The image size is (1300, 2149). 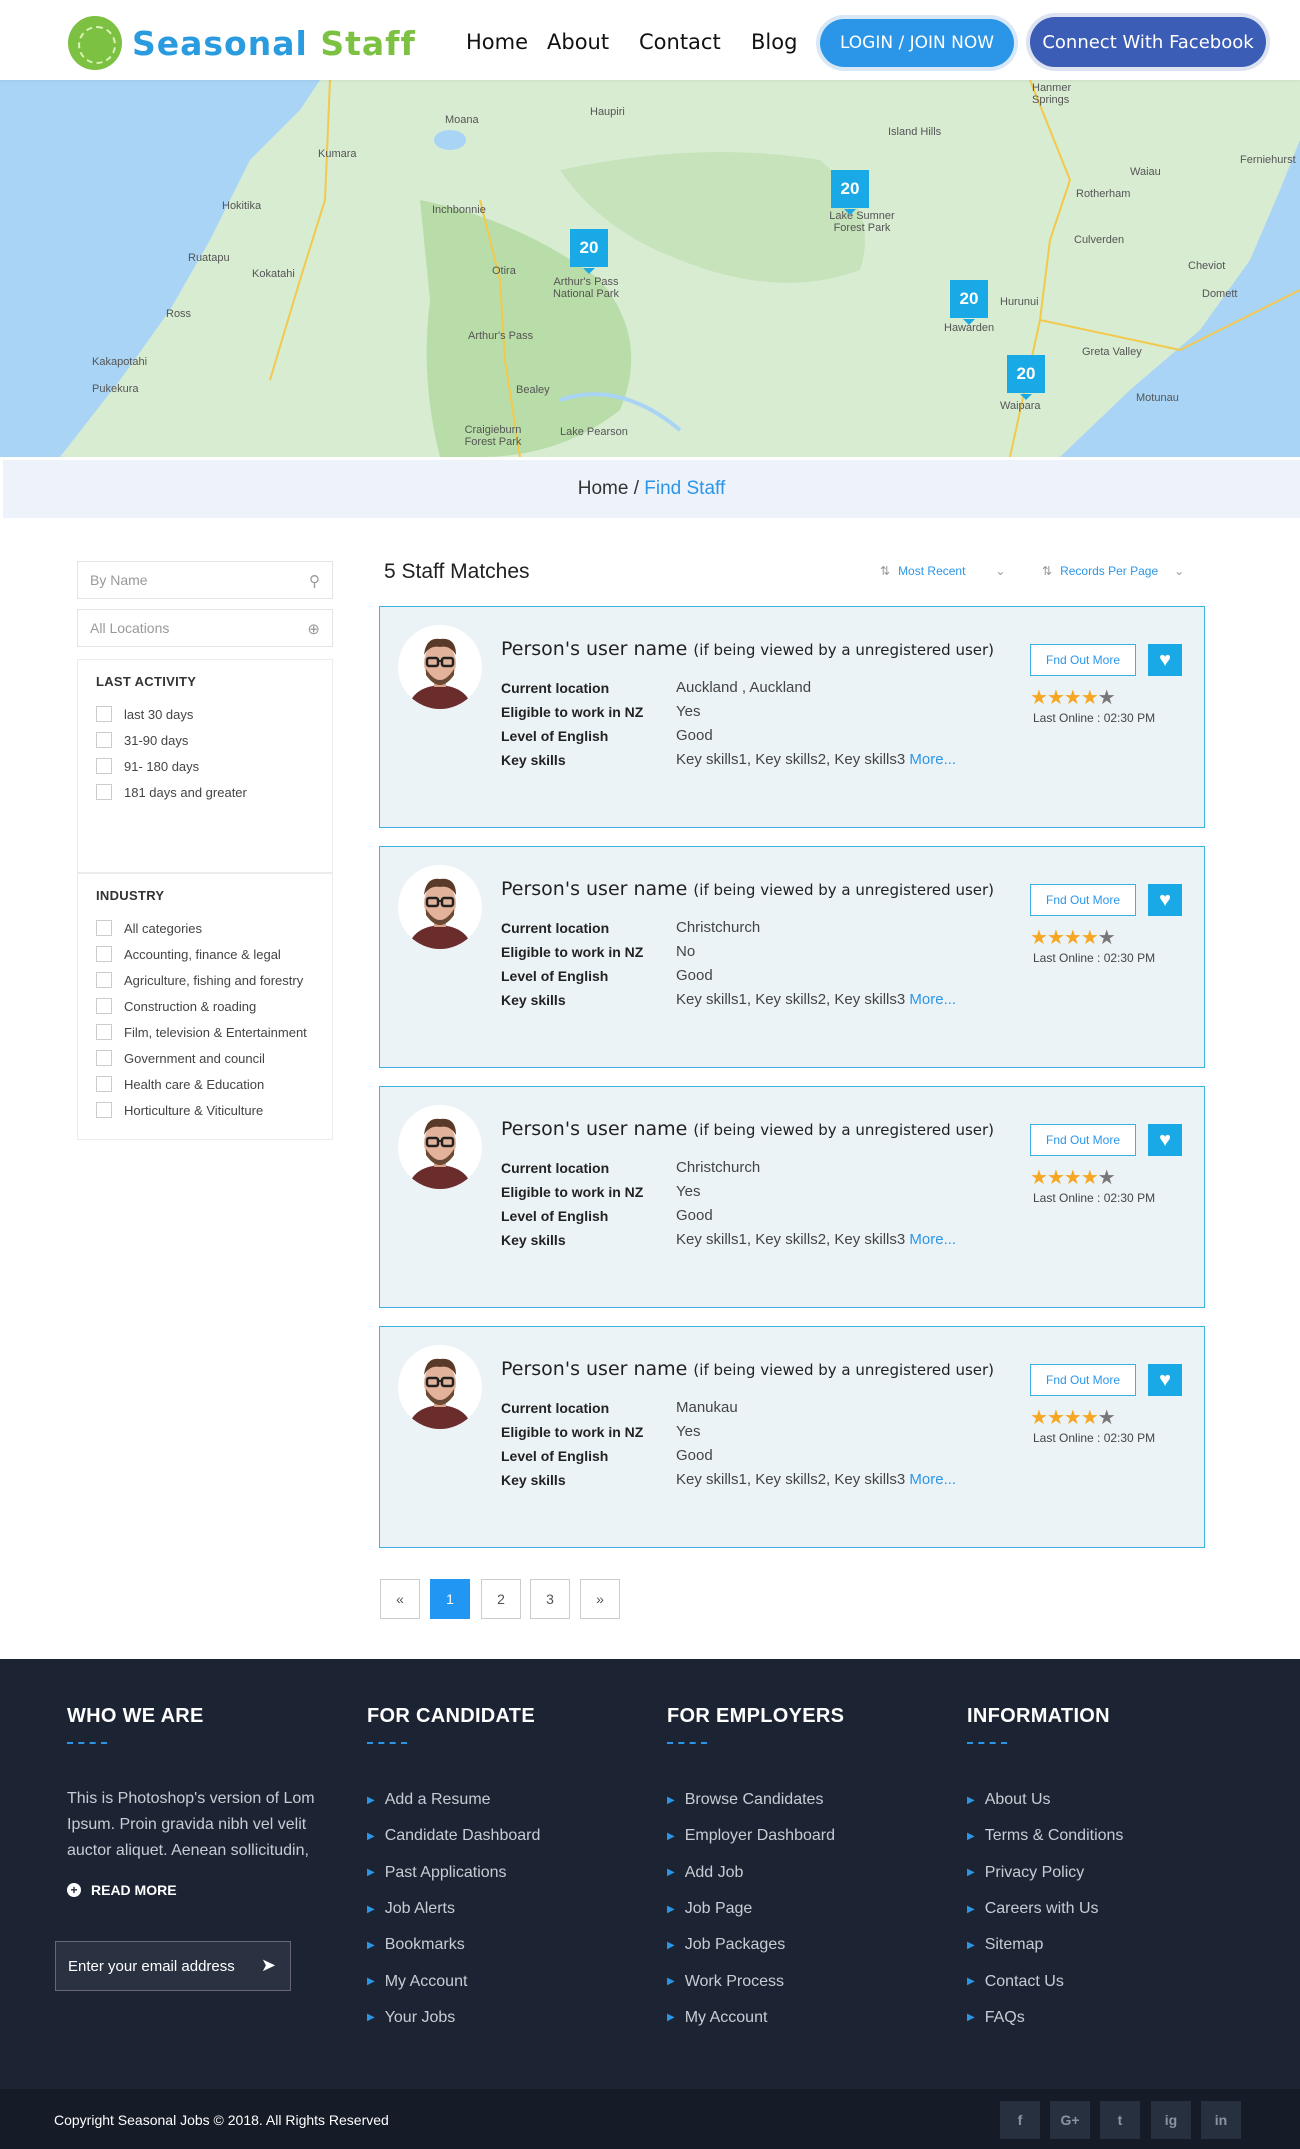 I want to click on activity-option: 31-90 days, so click(x=205, y=740).